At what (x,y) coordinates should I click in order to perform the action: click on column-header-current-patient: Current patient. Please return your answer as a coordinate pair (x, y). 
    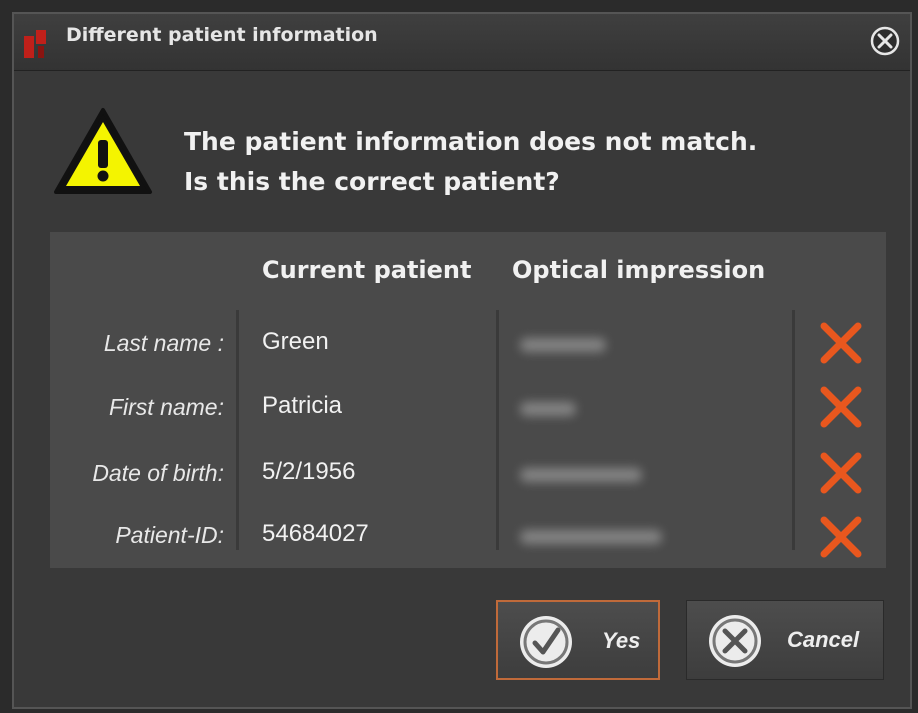
    Looking at the image, I should click on (367, 270).